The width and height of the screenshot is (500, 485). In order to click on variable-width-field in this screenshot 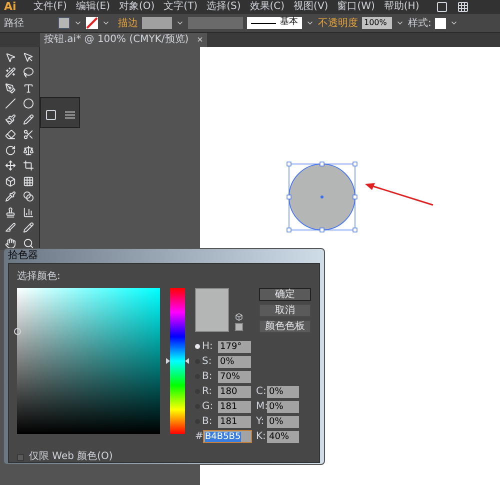, I will do `click(215, 23)`.